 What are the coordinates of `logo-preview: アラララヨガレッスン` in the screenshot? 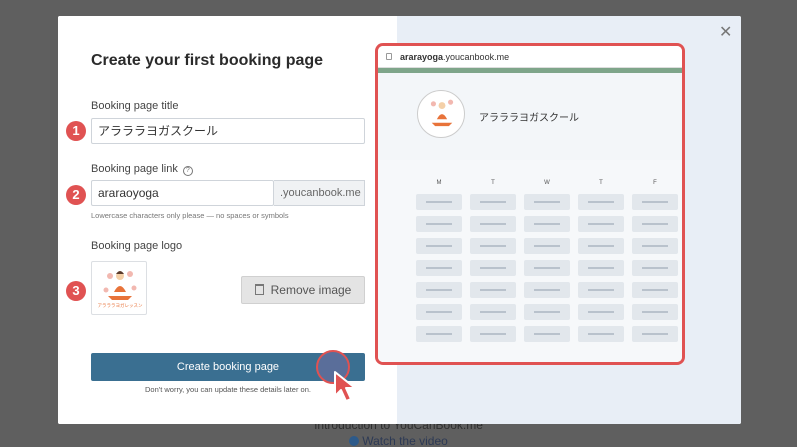 It's located at (119, 288).